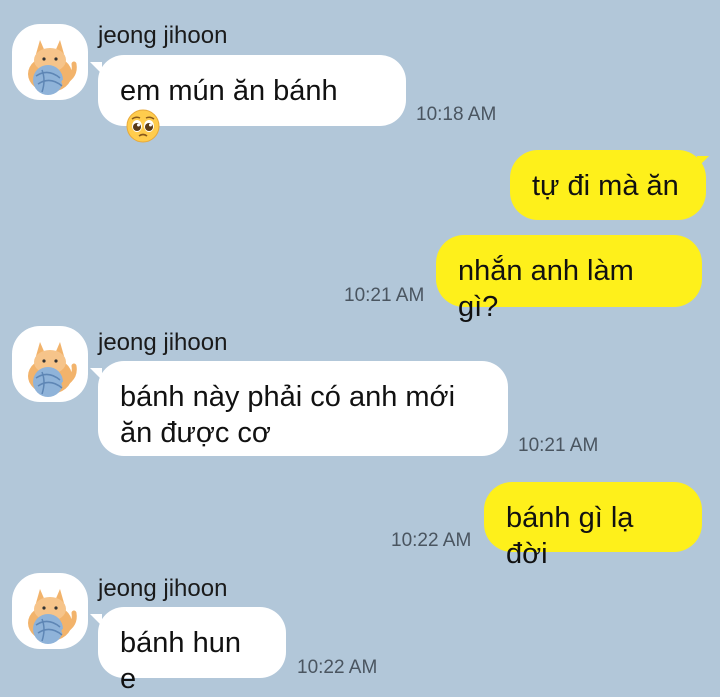 This screenshot has height=697, width=720. What do you see at coordinates (229, 91) in the screenshot?
I see `message-text: em mún ăn bánh` at bounding box center [229, 91].